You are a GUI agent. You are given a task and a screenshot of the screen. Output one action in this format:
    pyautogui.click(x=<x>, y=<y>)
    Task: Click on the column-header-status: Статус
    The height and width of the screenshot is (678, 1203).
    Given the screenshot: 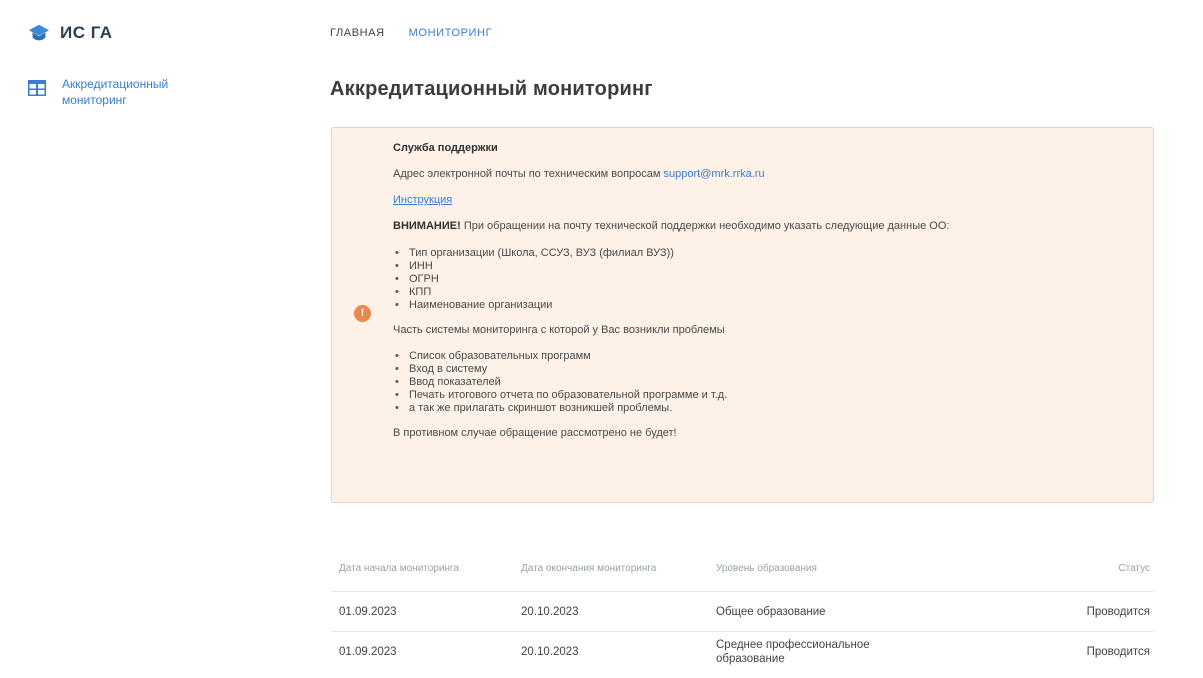 What is the action you would take?
    pyautogui.click(x=1095, y=568)
    